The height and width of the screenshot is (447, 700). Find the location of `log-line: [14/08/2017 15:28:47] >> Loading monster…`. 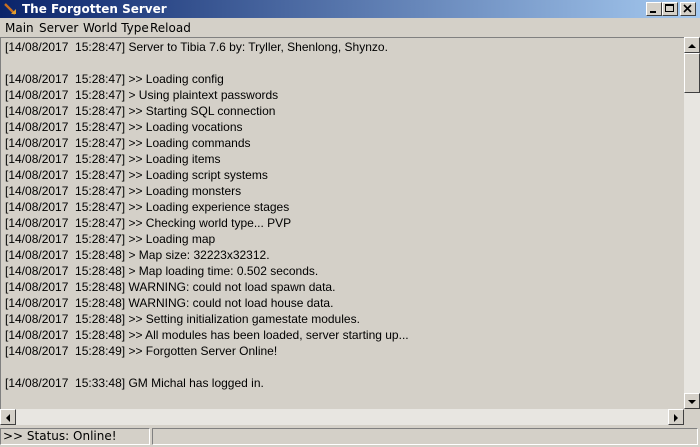

log-line: [14/08/2017 15:28:47] >> Loading monster… is located at coordinates (123, 191).